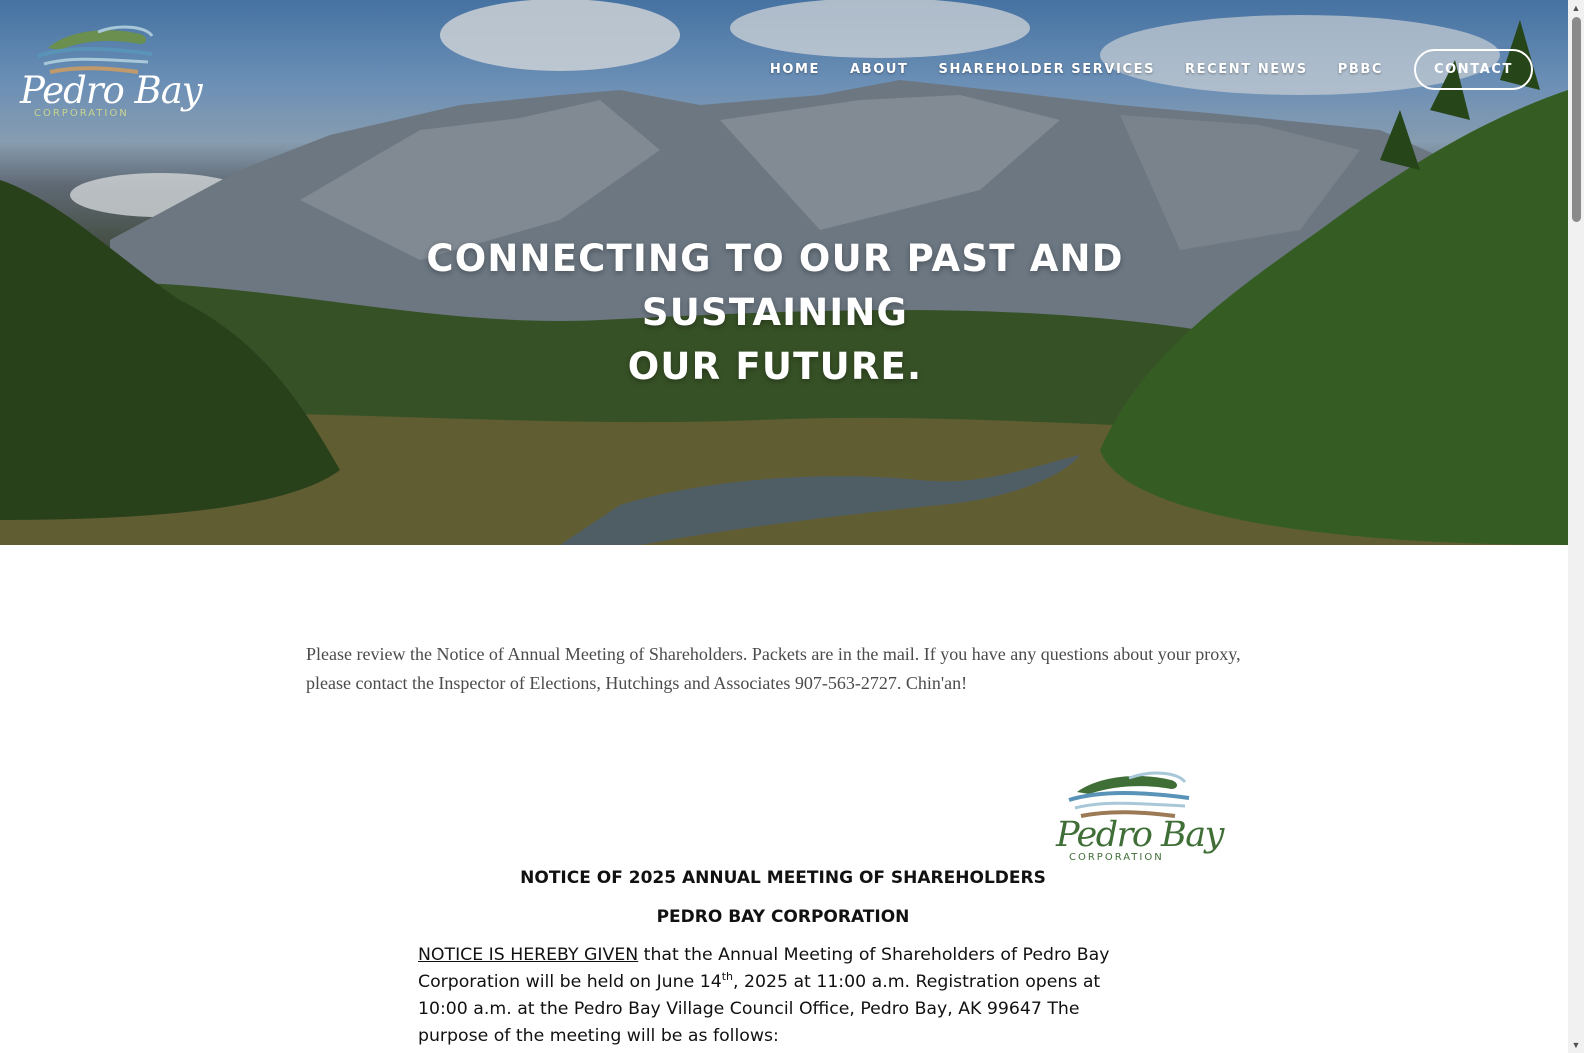 The image size is (1584, 1053). I want to click on site-logo: Pedro Bay CORPORATION, so click(110, 70).